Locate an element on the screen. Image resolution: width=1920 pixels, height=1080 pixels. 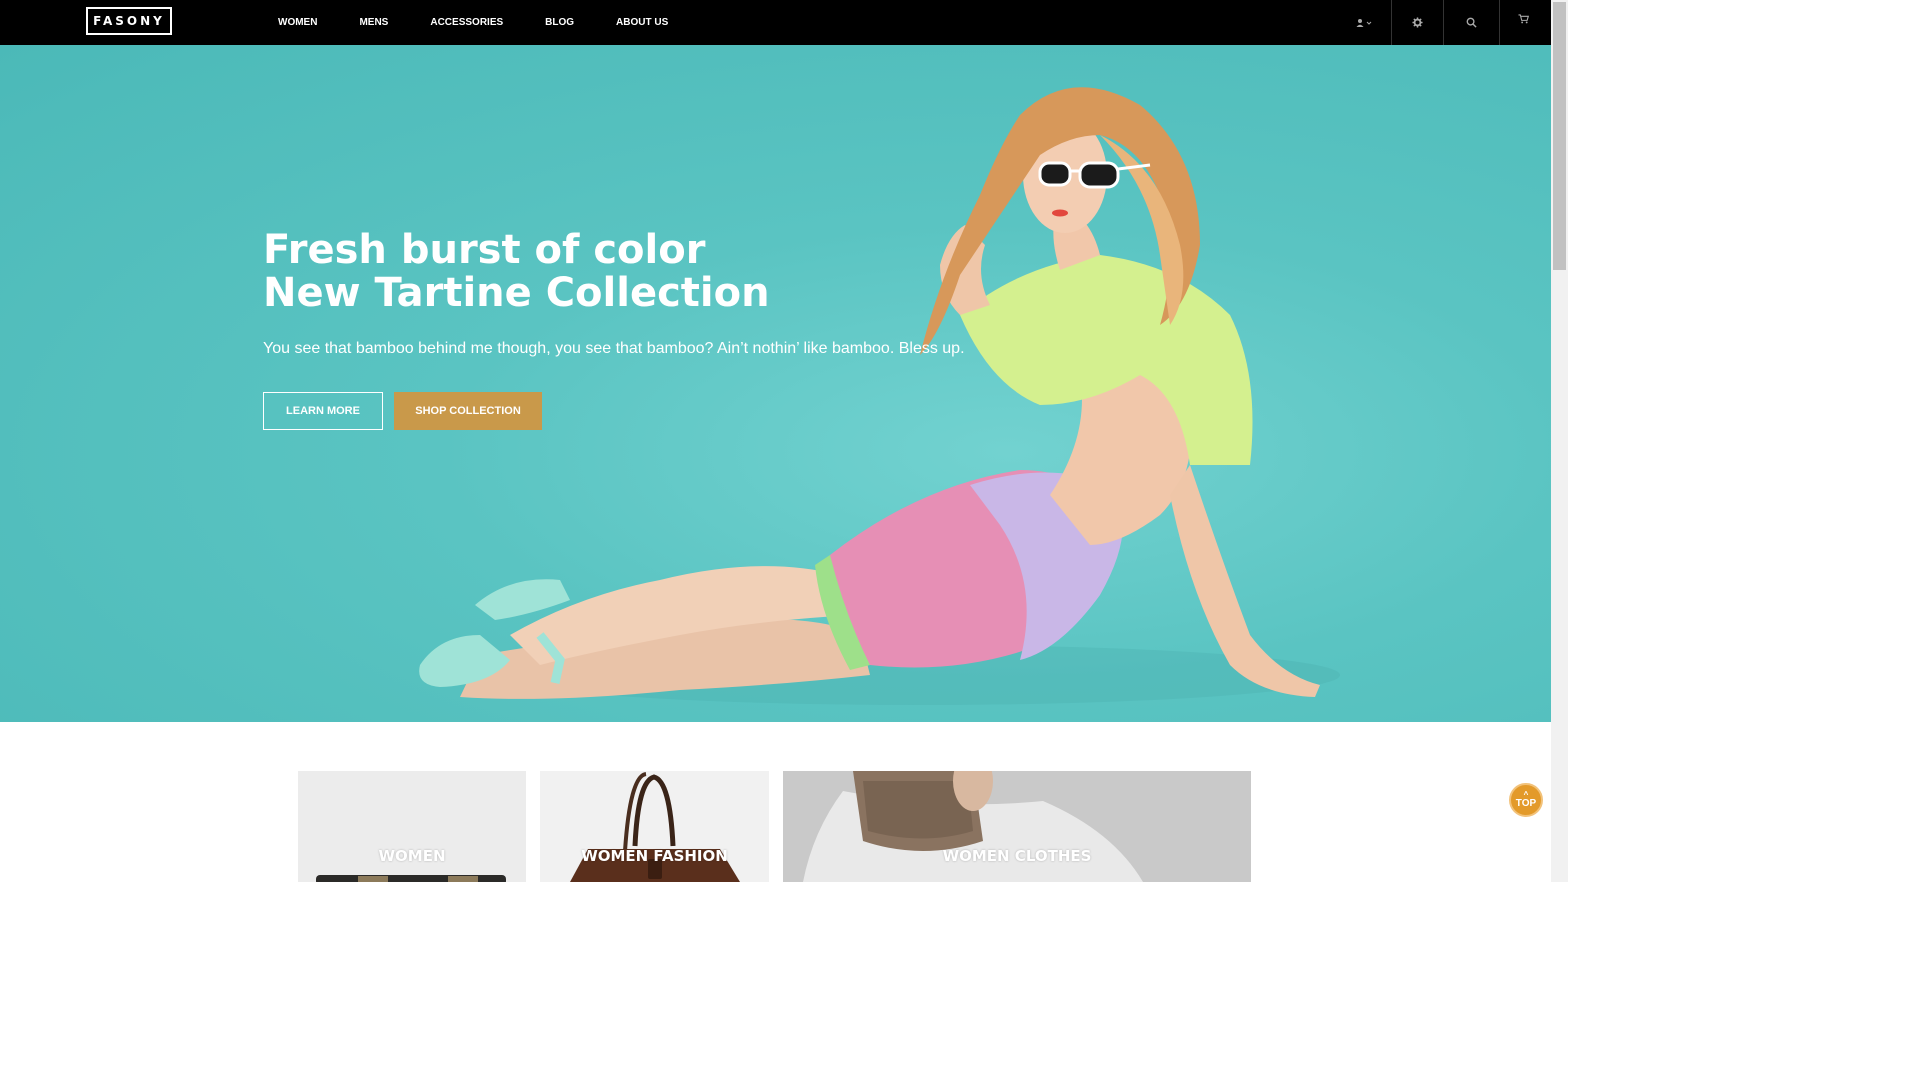
search-icon is located at coordinates (1471, 22).